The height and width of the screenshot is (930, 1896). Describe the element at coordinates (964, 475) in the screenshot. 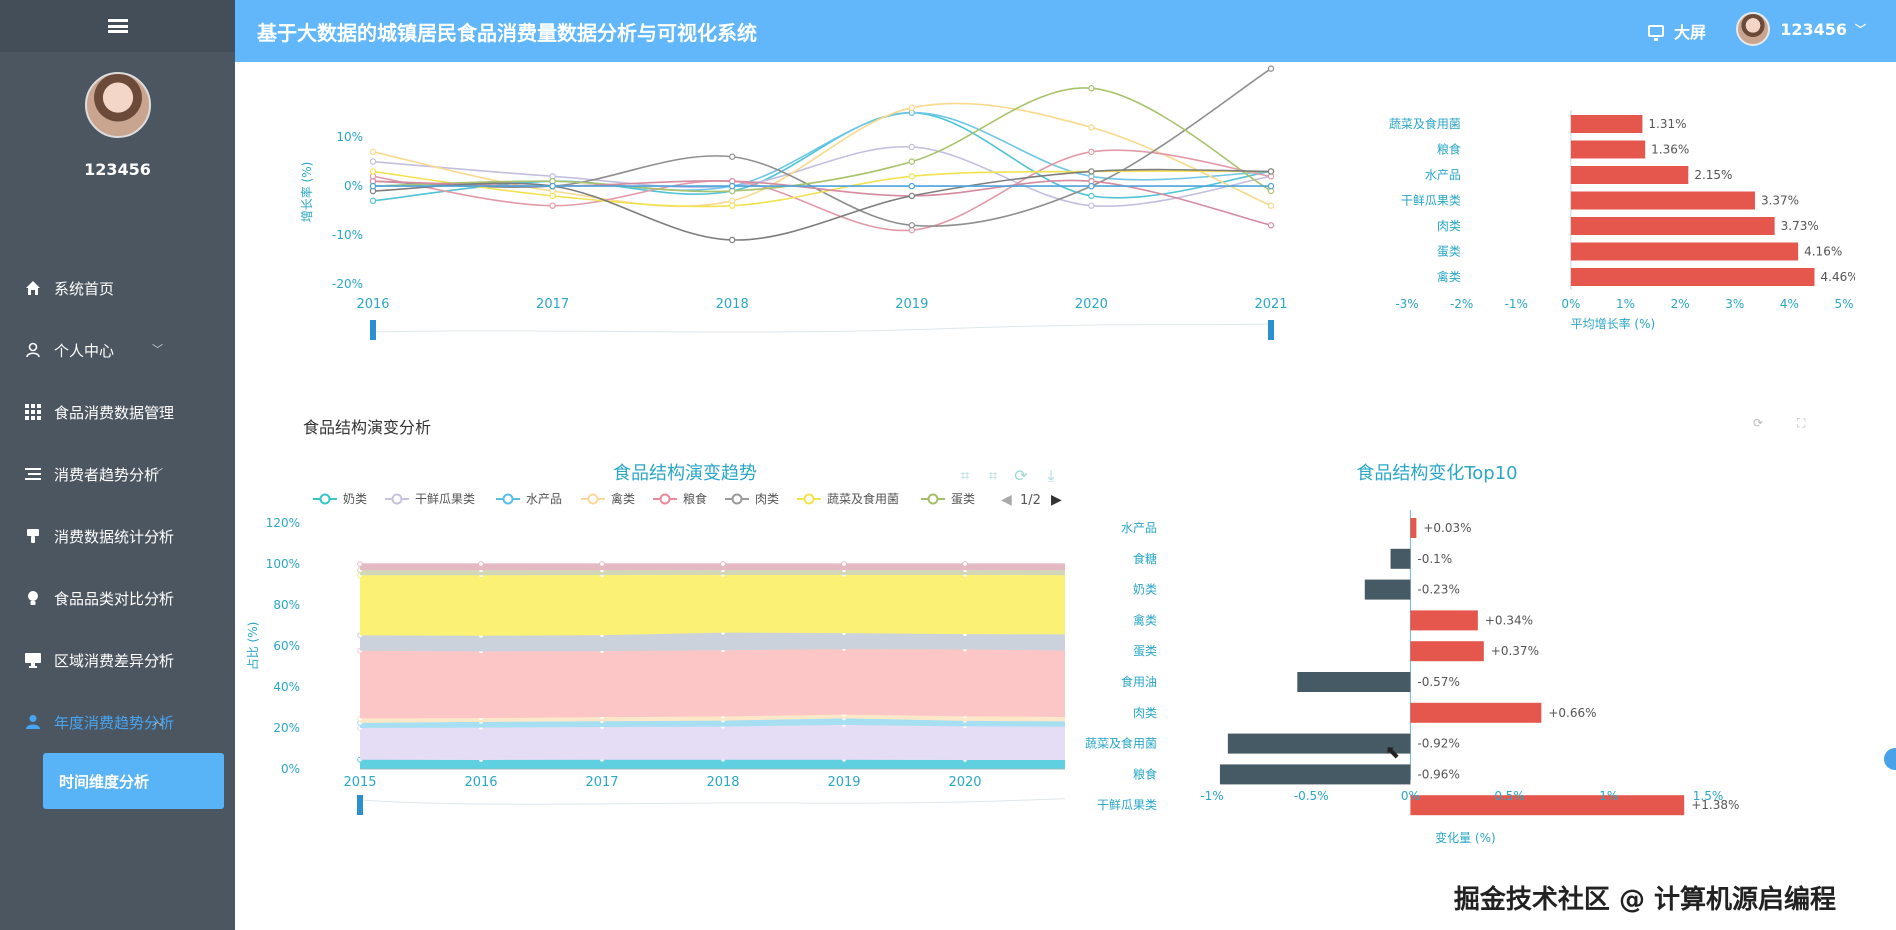

I see `crop-icon: ⌗` at that location.